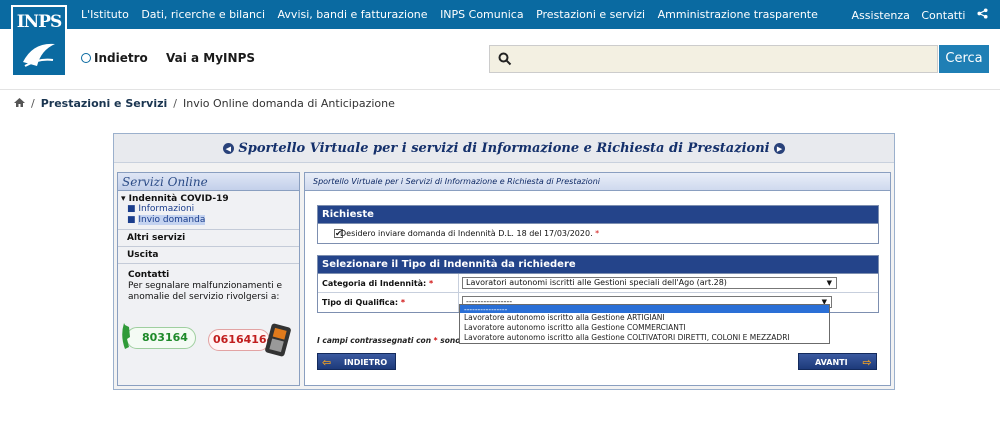 The image size is (1000, 436). What do you see at coordinates (208, 238) in the screenshot?
I see `sidebar-item-altri-servizi: Altri servizi` at bounding box center [208, 238].